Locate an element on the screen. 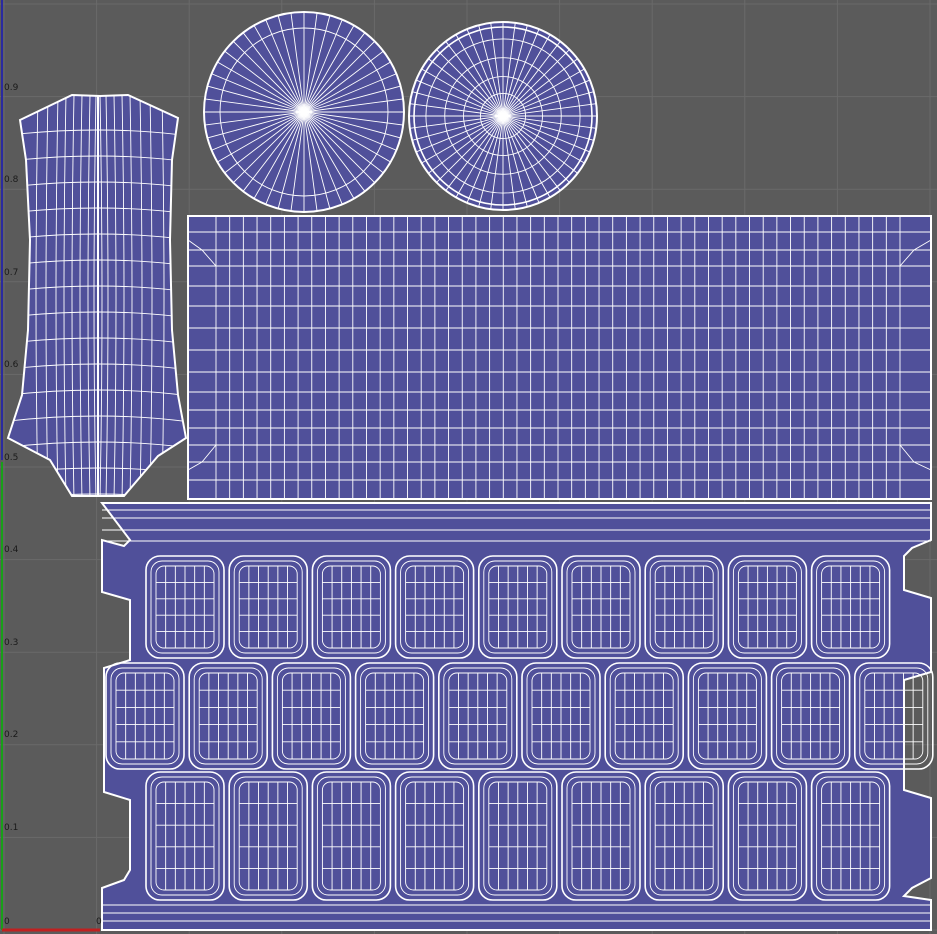 This screenshot has height=934, width=937. v-tick-label: 0.9 is located at coordinates (11, 88).